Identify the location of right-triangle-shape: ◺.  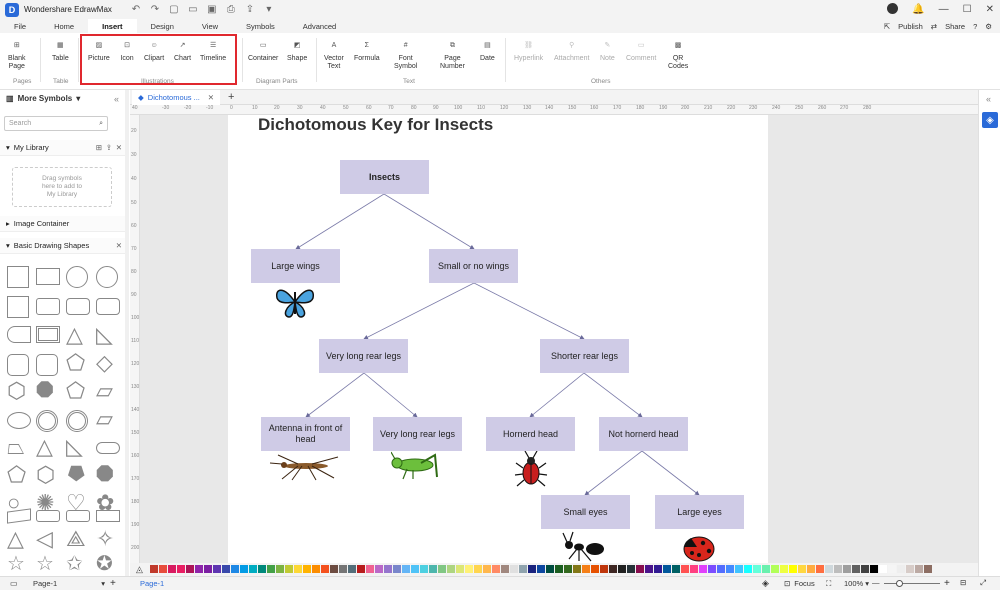
(74, 447).